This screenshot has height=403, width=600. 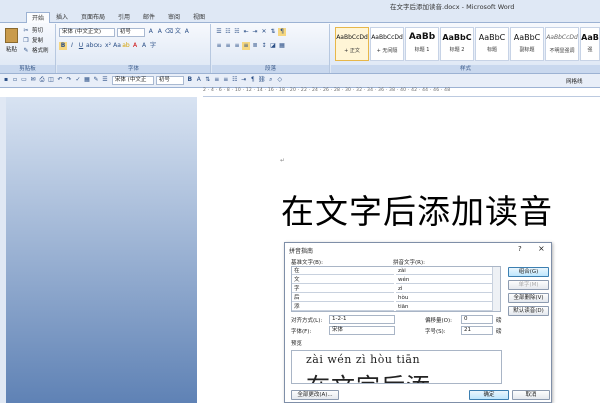 I want to click on sort-icon: ⇅, so click(x=273, y=32).